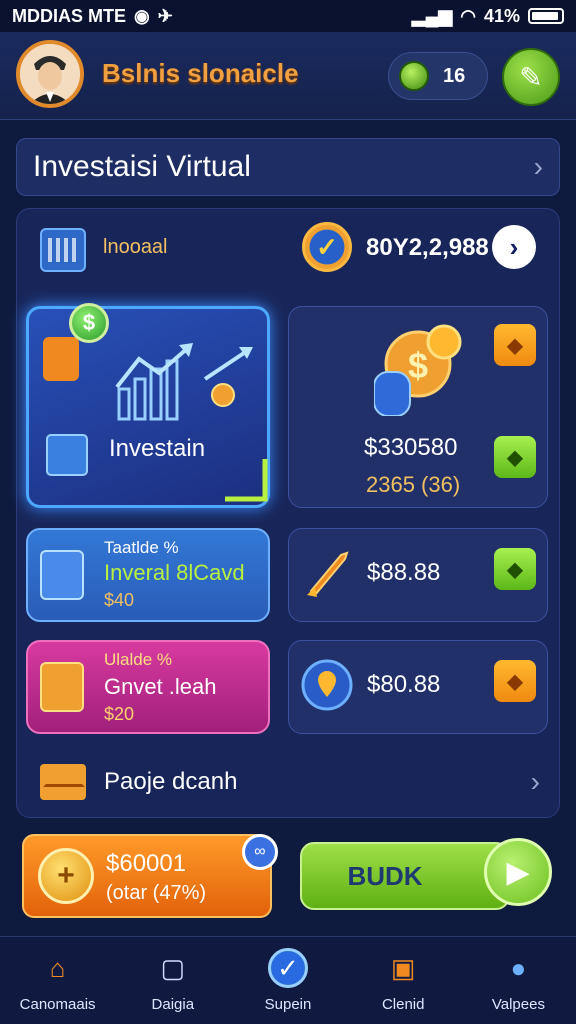 Image resolution: width=576 pixels, height=1024 pixels. Describe the element at coordinates (427, 247) in the screenshot. I see `balance-value: 80Y2,2,988` at that location.